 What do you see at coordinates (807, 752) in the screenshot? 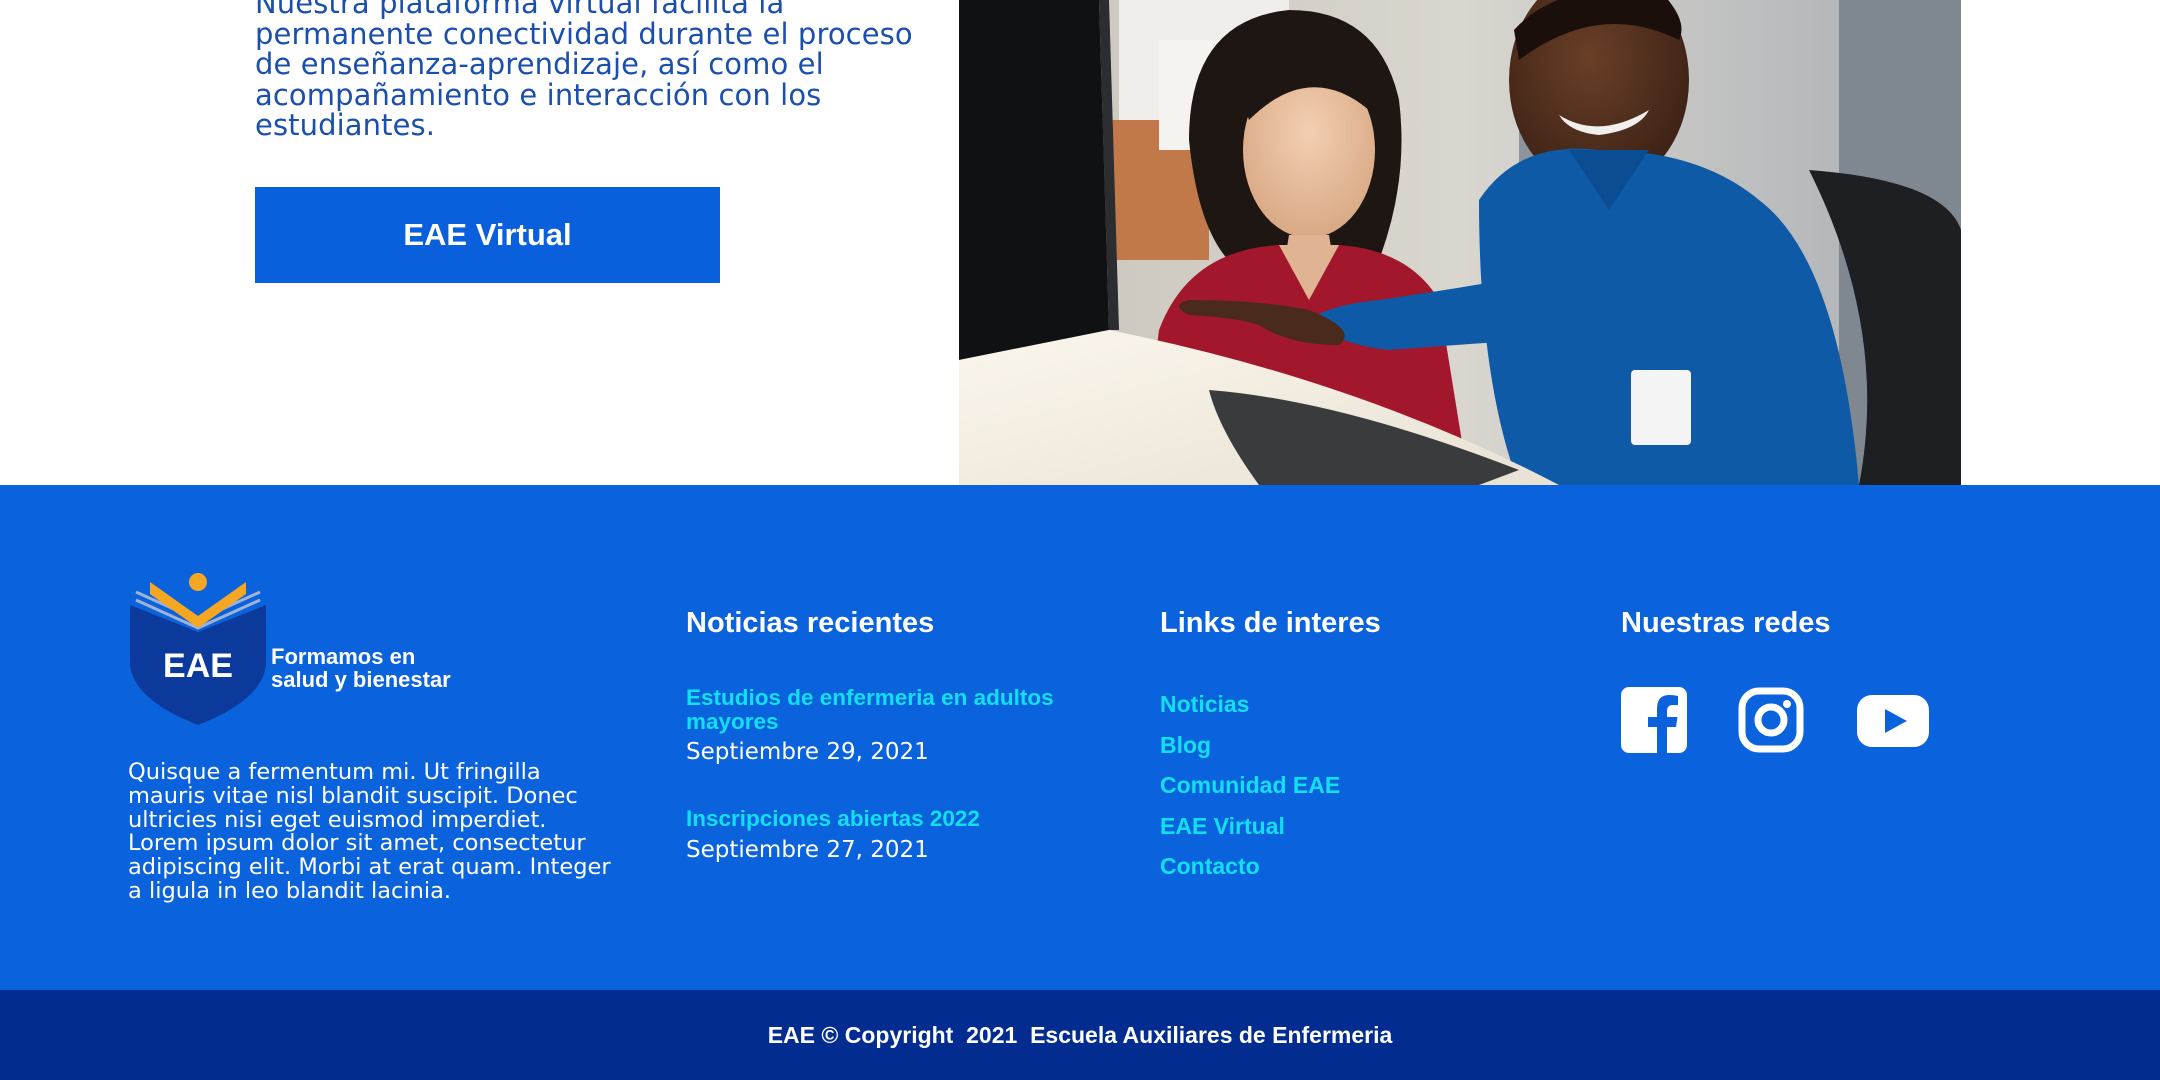
I see `news-date: Septiembre 29, 2021` at bounding box center [807, 752].